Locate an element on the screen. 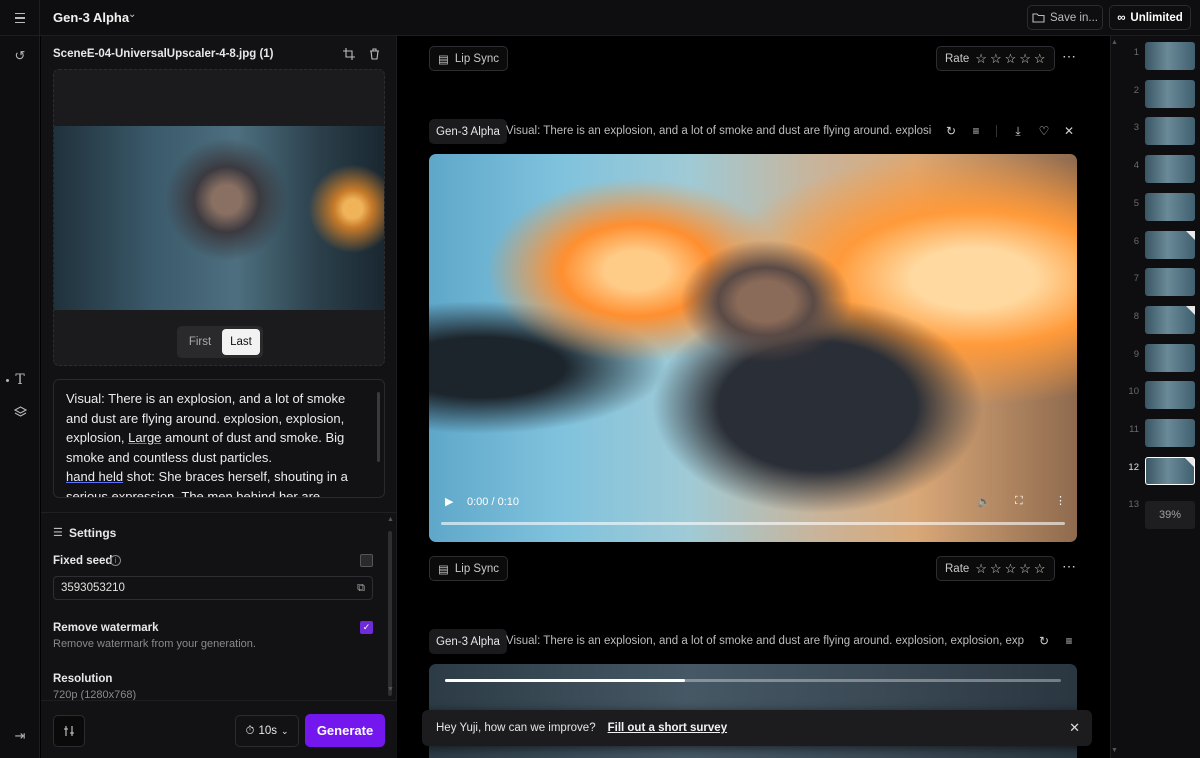  timeline-item: 10 is located at coordinates (1155, 394).